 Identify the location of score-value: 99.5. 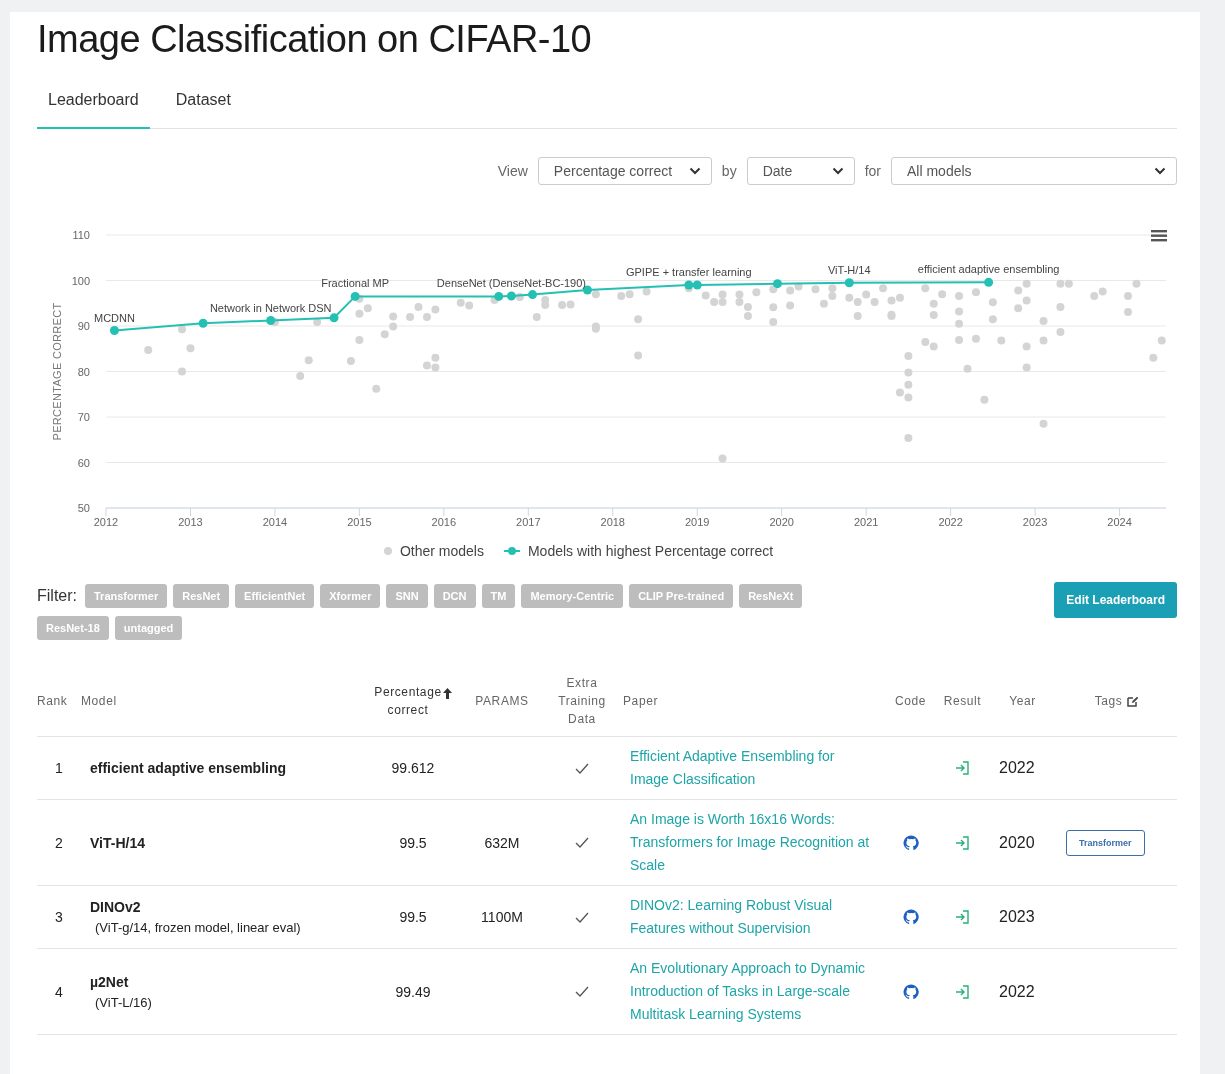
(413, 917).